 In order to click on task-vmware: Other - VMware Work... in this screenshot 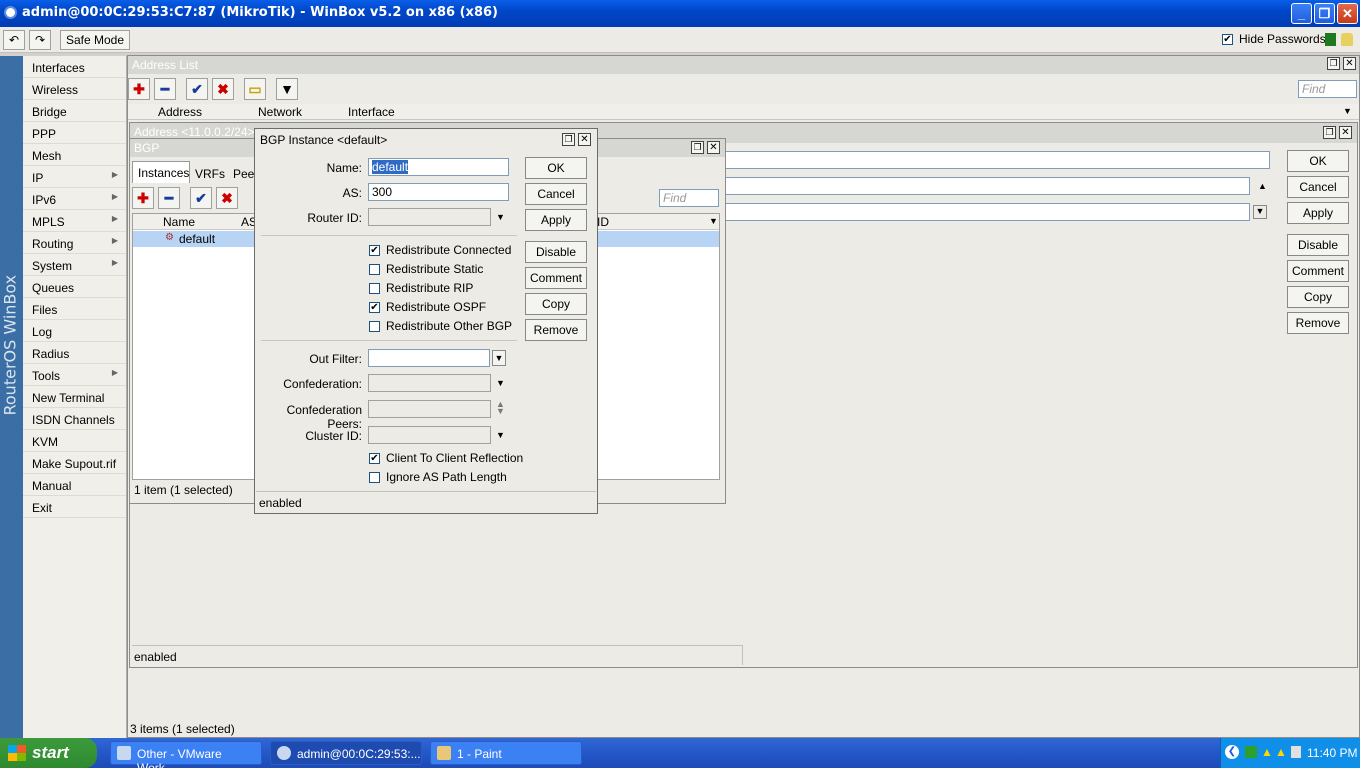, I will do `click(186, 754)`.